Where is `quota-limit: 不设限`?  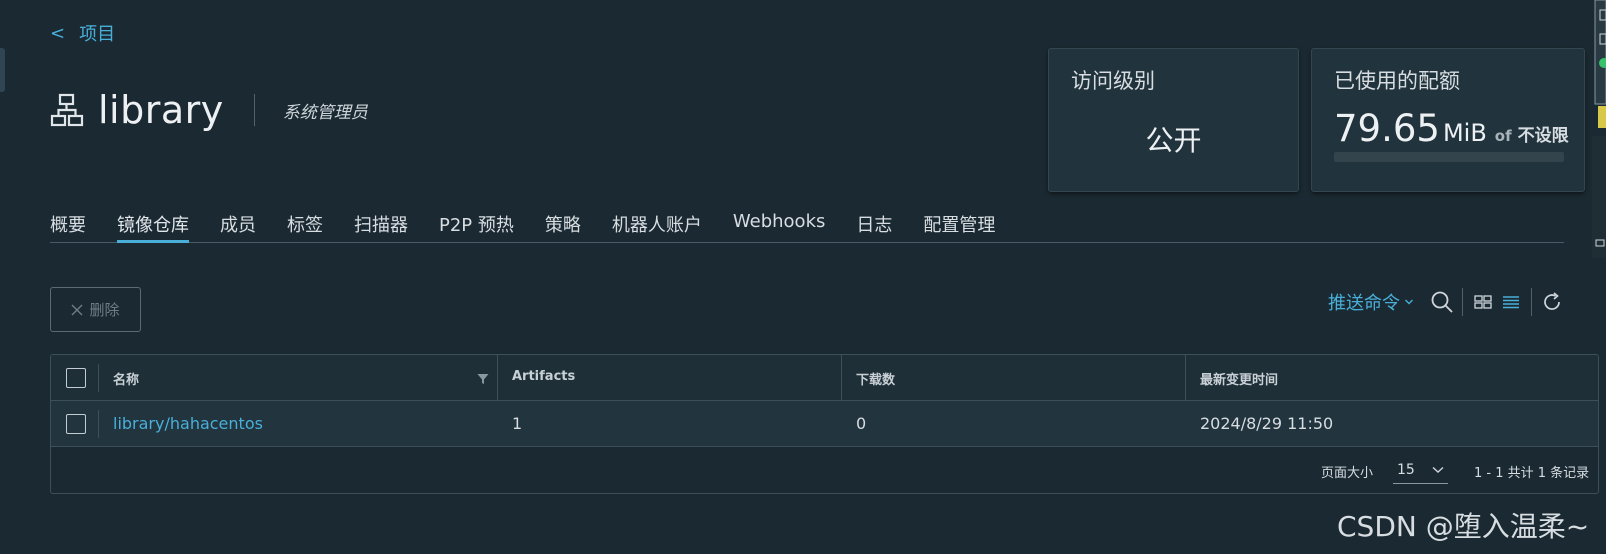 quota-limit: 不设限 is located at coordinates (1543, 136).